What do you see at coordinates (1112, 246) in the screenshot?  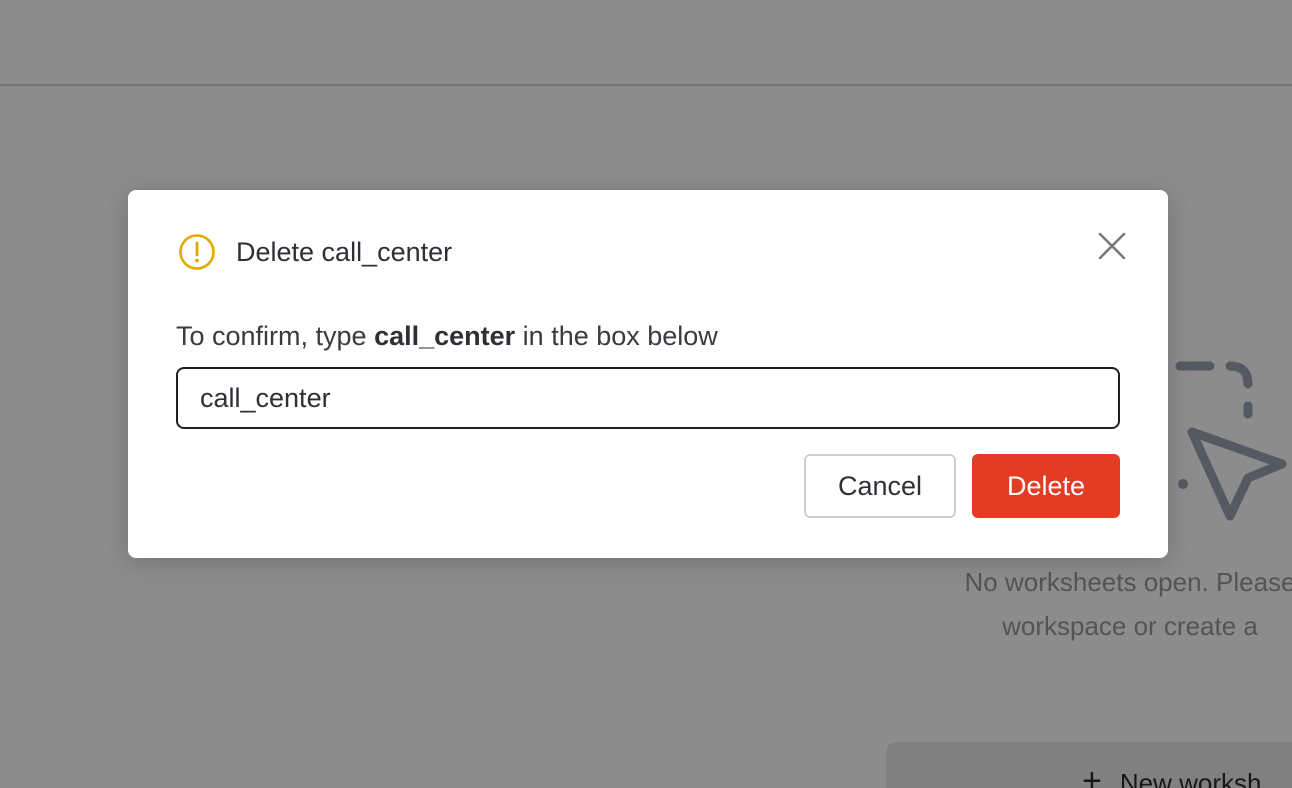 I see `close-icon` at bounding box center [1112, 246].